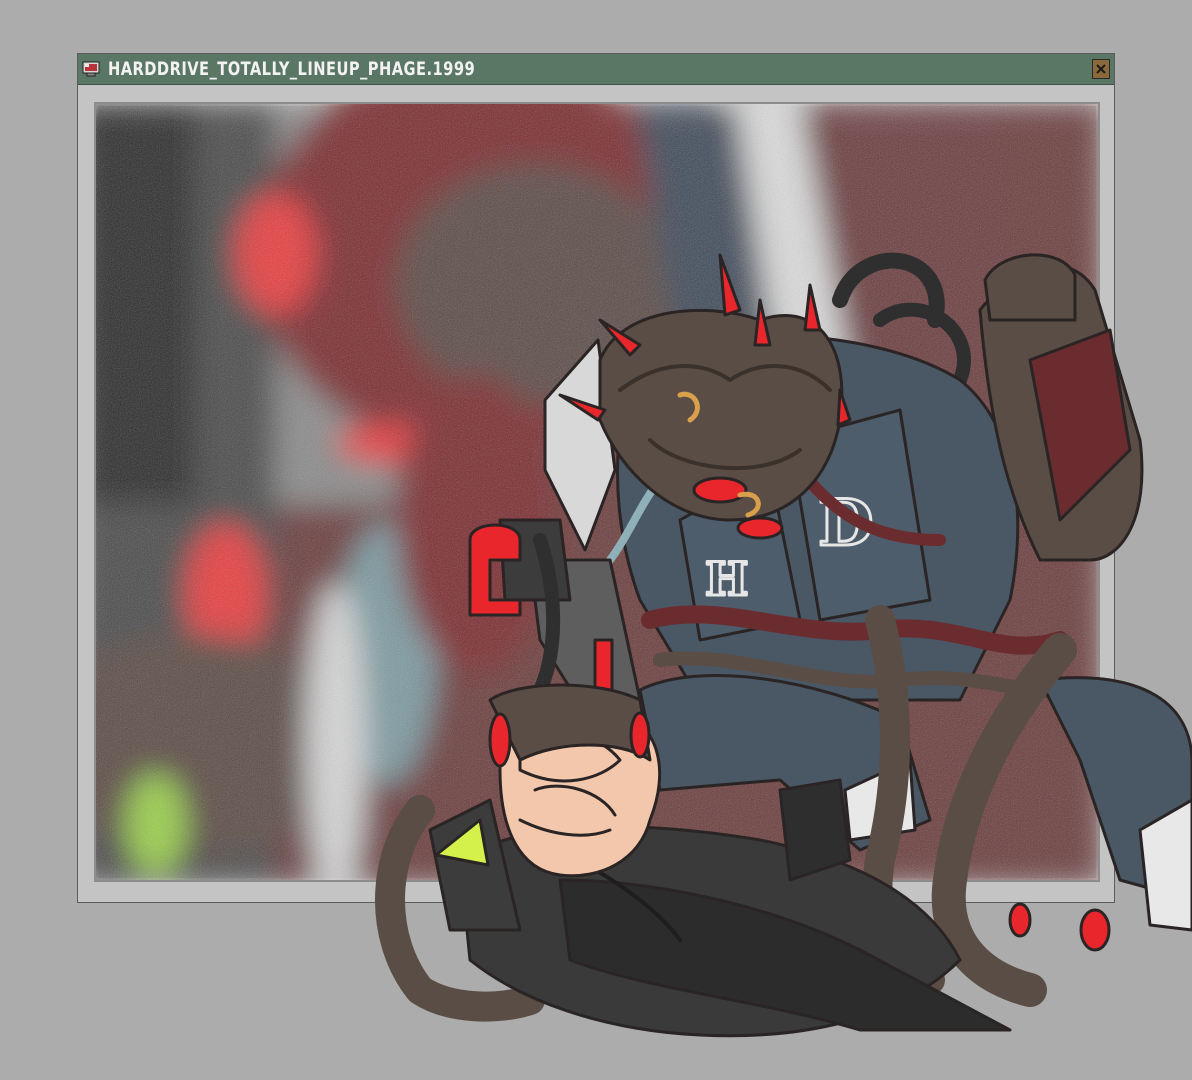  I want to click on close-button, so click(1101, 69).